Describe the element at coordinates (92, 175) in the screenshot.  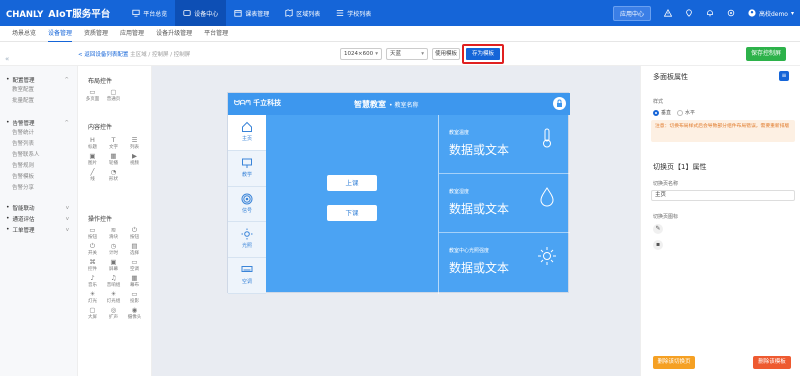
I see `widget-content-6: ╱ 线` at that location.